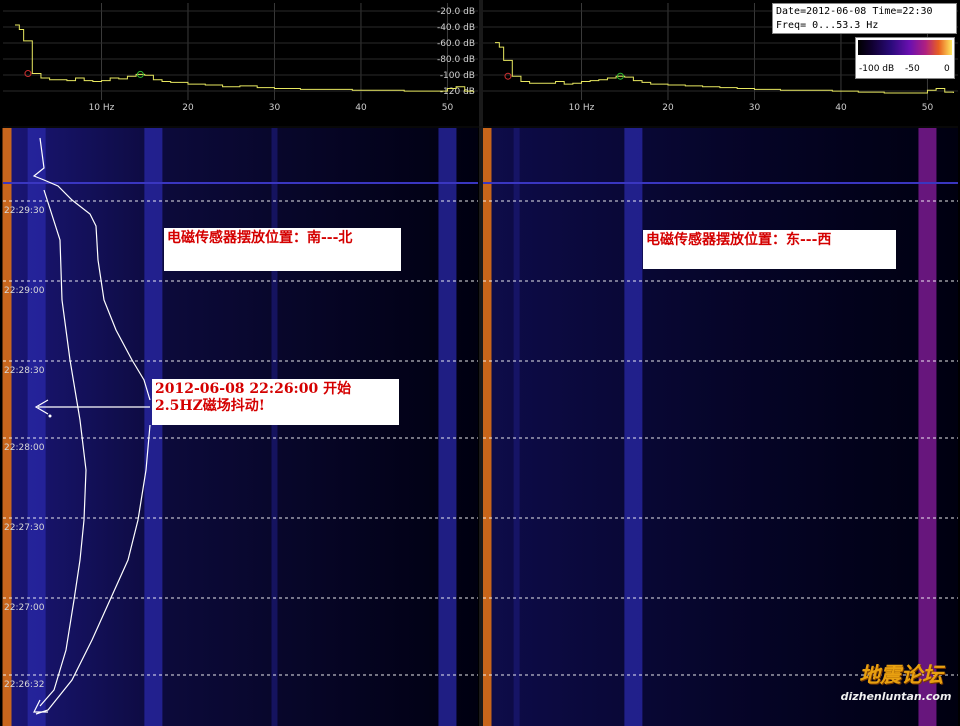 The height and width of the screenshot is (726, 960). What do you see at coordinates (905, 47) in the screenshot?
I see `colorbar-gradient` at bounding box center [905, 47].